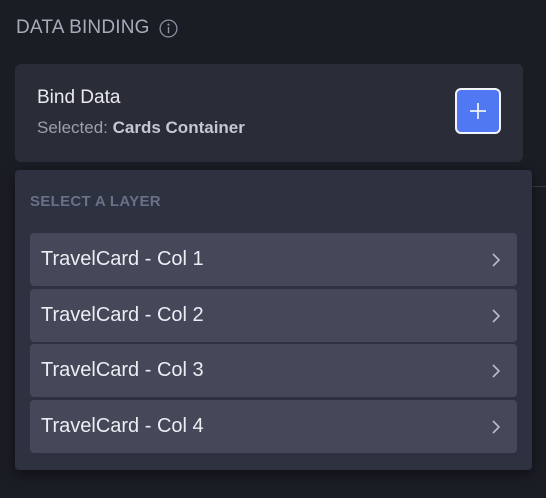 The image size is (546, 498). I want to click on add-binding-button, so click(478, 111).